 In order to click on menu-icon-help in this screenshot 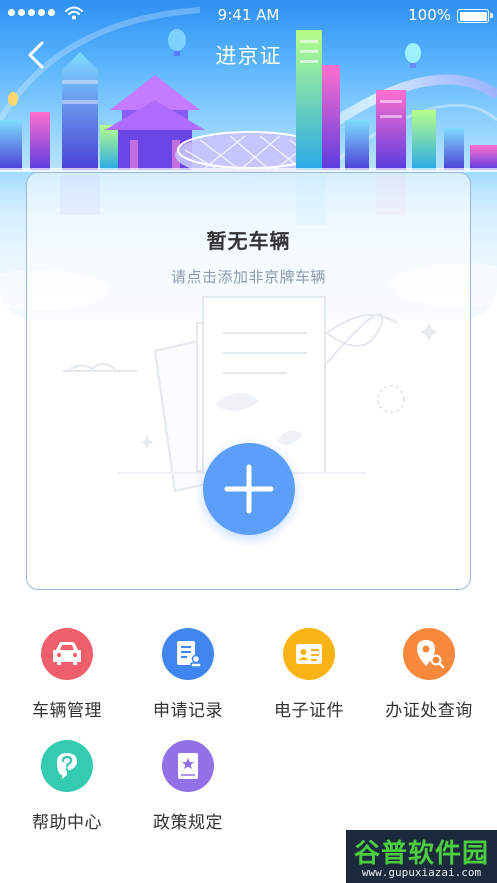, I will do `click(67, 766)`.